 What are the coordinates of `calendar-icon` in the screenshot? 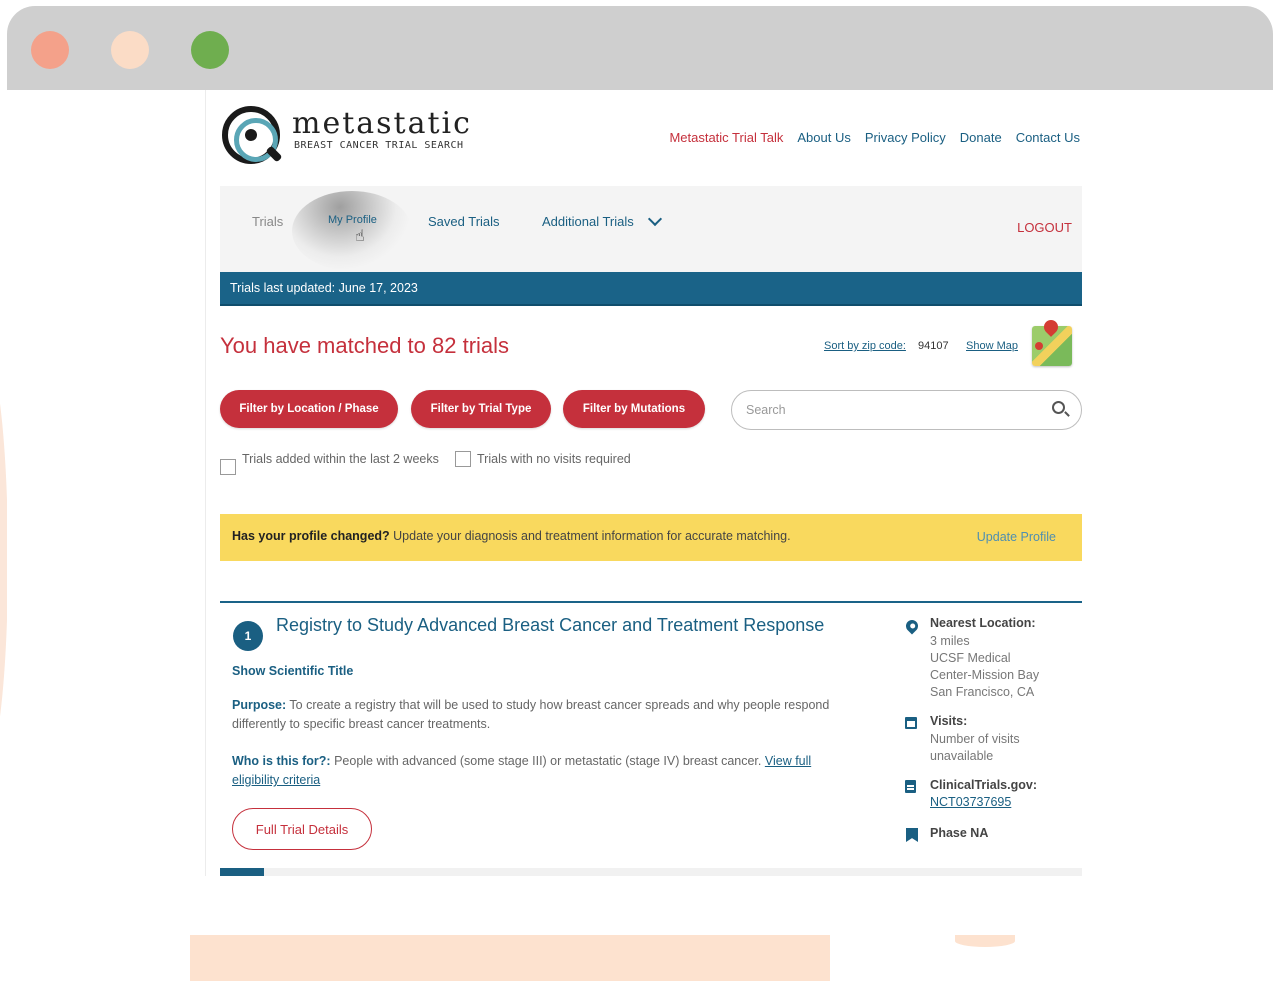 It's located at (911, 723).